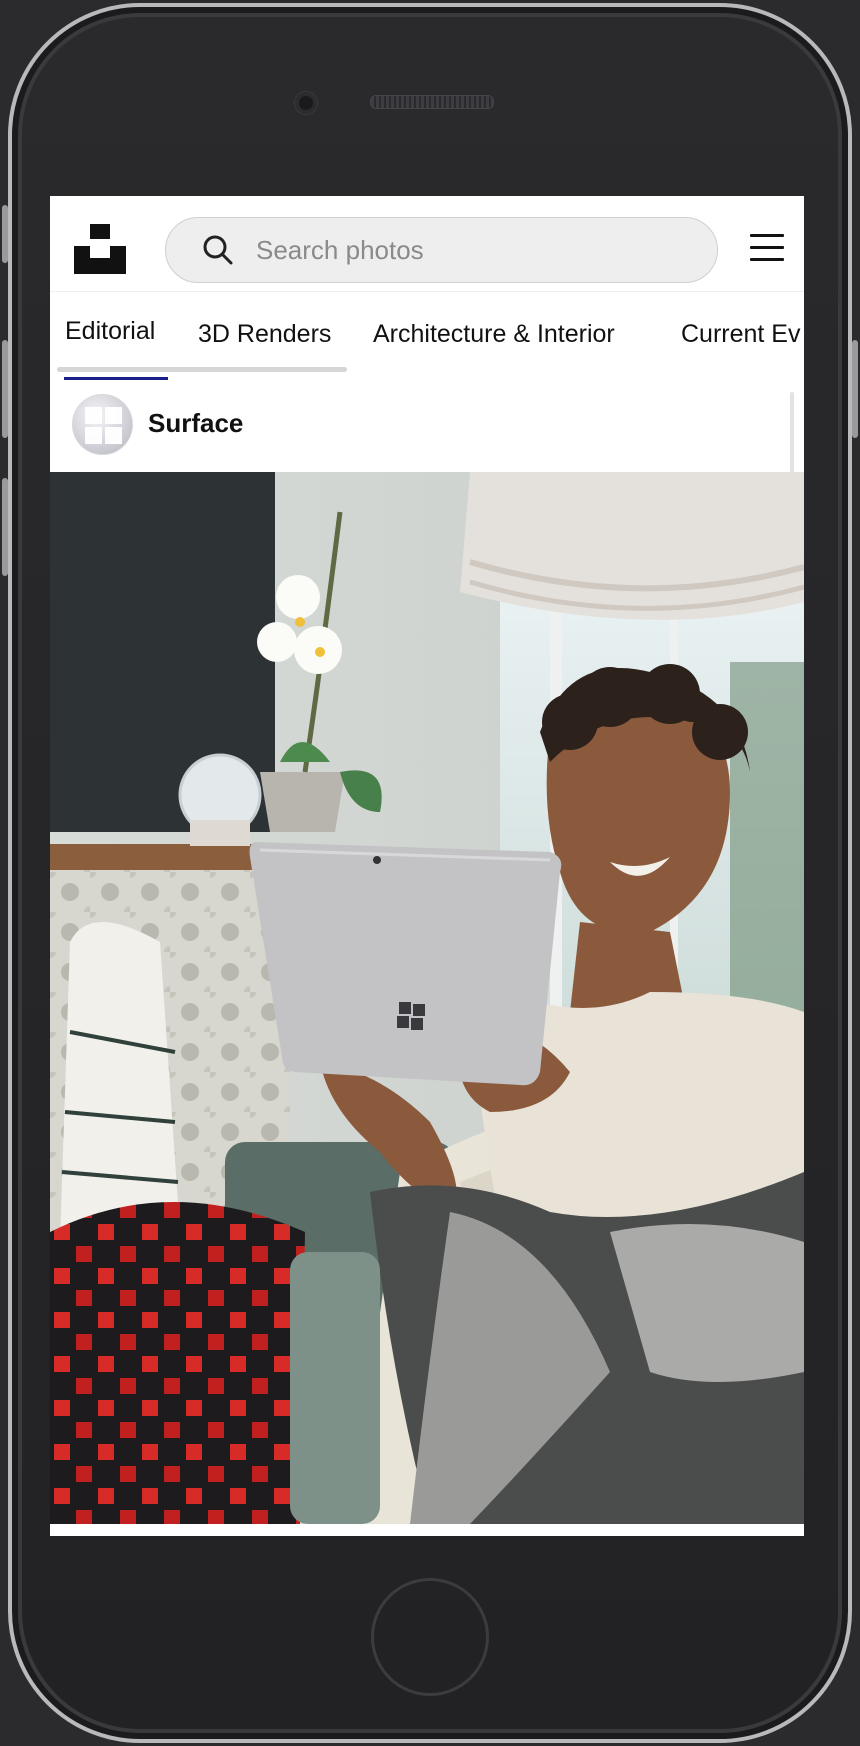 This screenshot has width=860, height=1746. What do you see at coordinates (195, 423) in the screenshot?
I see `author-name: Surface` at bounding box center [195, 423].